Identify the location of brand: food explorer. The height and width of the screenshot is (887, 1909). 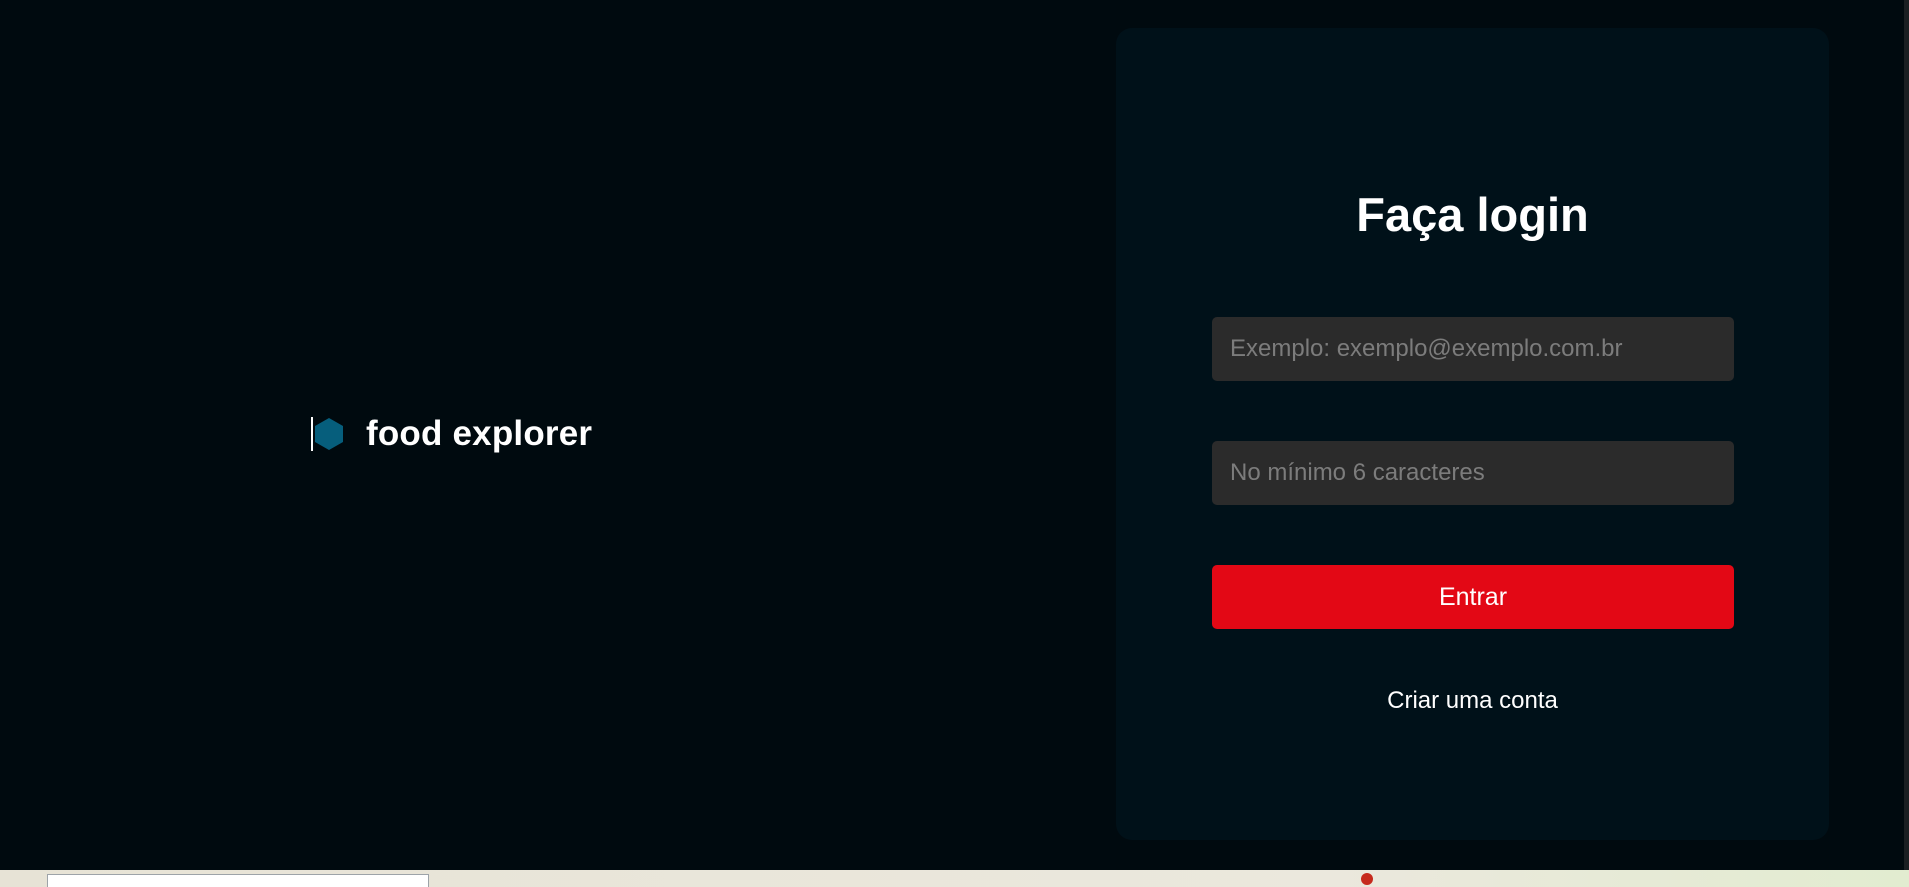
(451, 434).